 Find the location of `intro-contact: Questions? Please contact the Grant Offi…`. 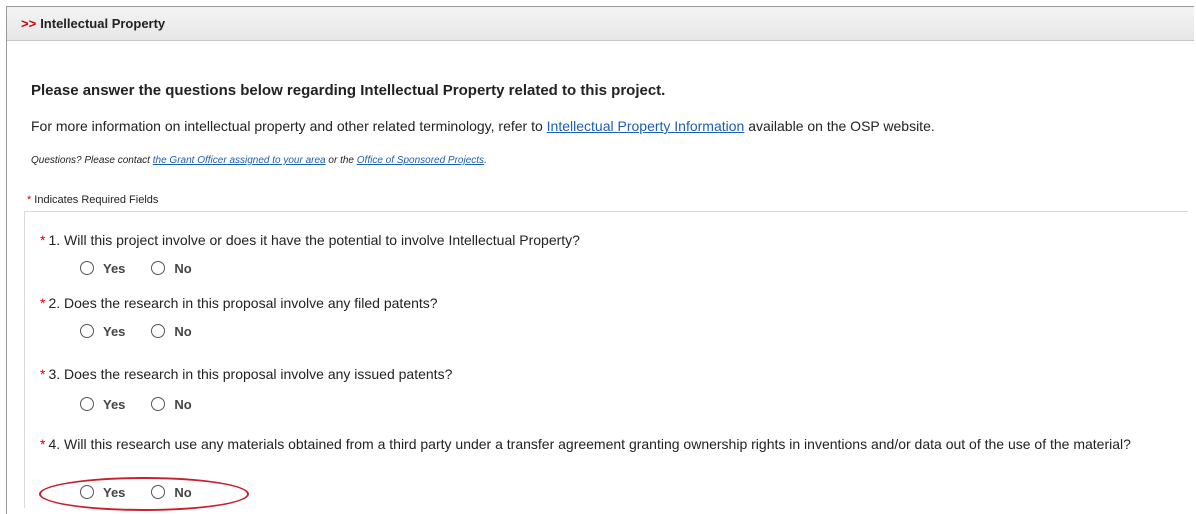

intro-contact: Questions? Please contact the Grant Offi… is located at coordinates (259, 160).